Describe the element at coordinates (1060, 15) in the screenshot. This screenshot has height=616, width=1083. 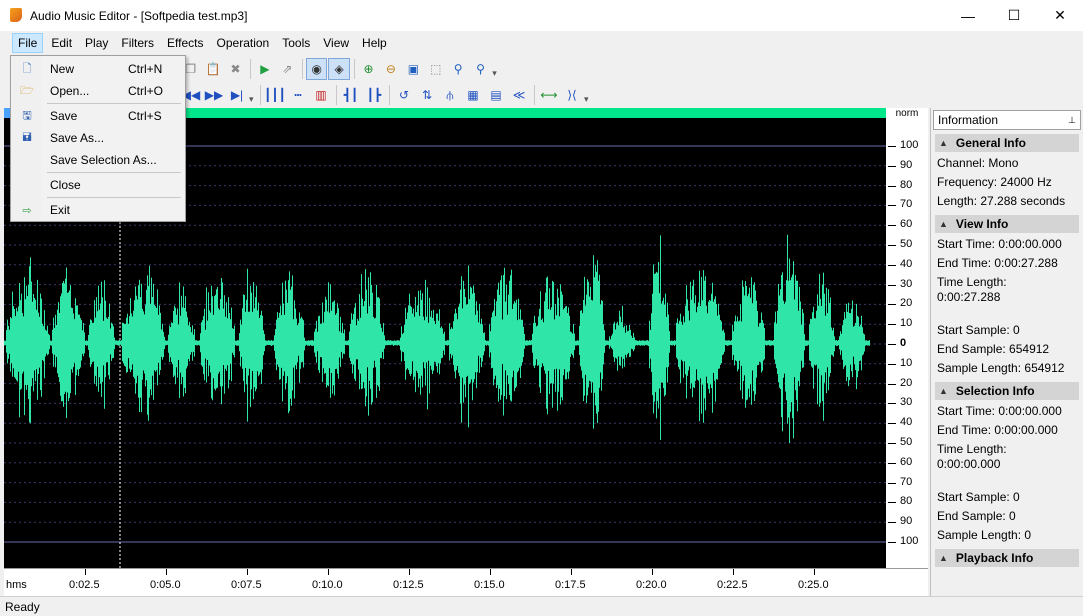
I see `close-button: ✕` at that location.